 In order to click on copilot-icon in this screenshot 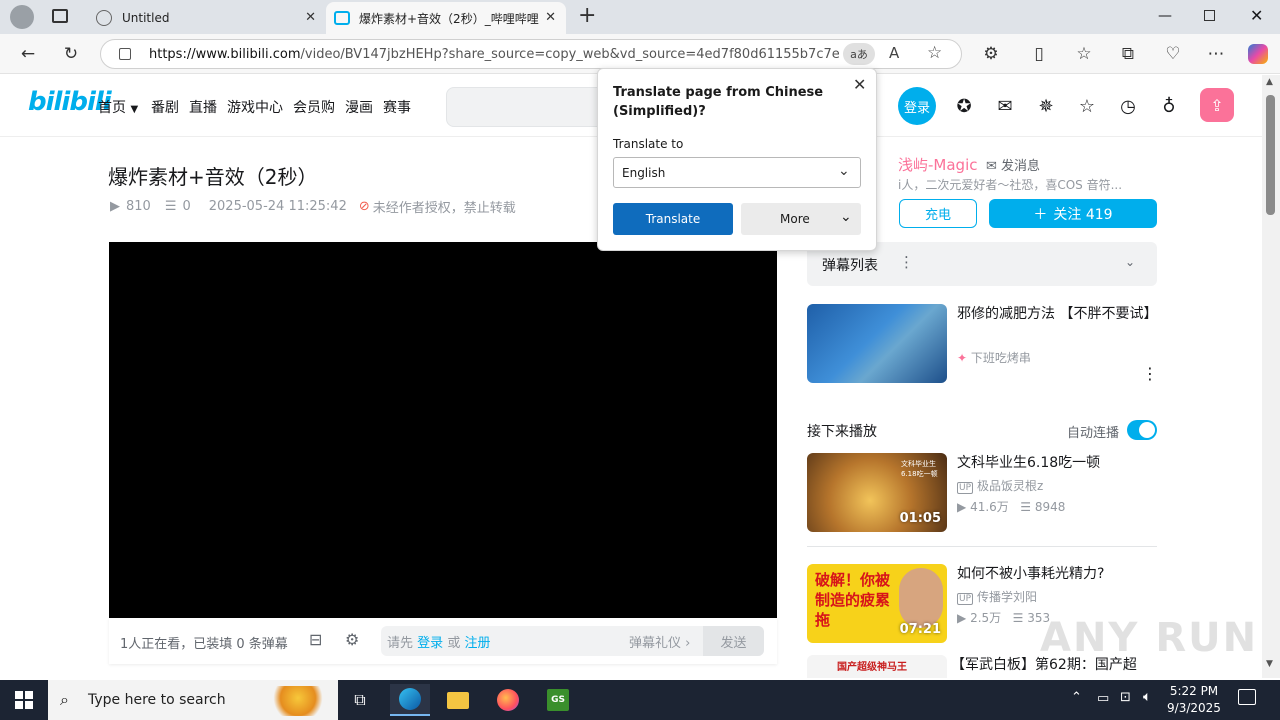, I will do `click(1258, 54)`.